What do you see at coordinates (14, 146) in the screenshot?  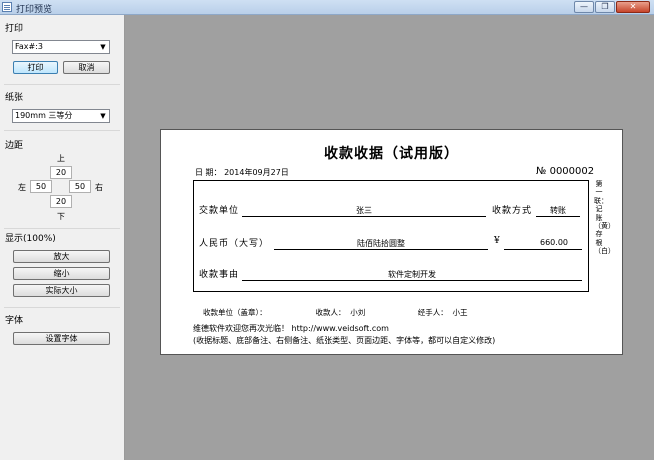 I see `margin-group-label: 边距` at bounding box center [14, 146].